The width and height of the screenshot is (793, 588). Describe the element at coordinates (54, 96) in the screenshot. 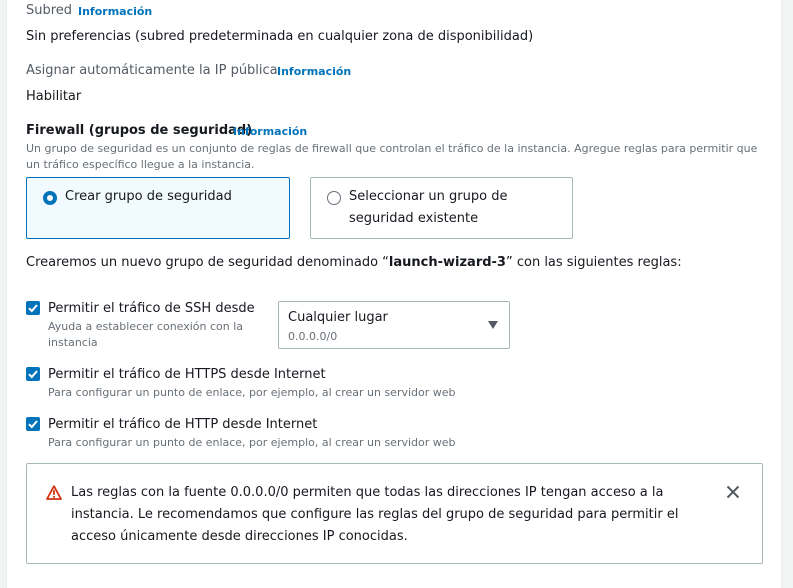

I see `public-ip-value: Habilitar` at that location.